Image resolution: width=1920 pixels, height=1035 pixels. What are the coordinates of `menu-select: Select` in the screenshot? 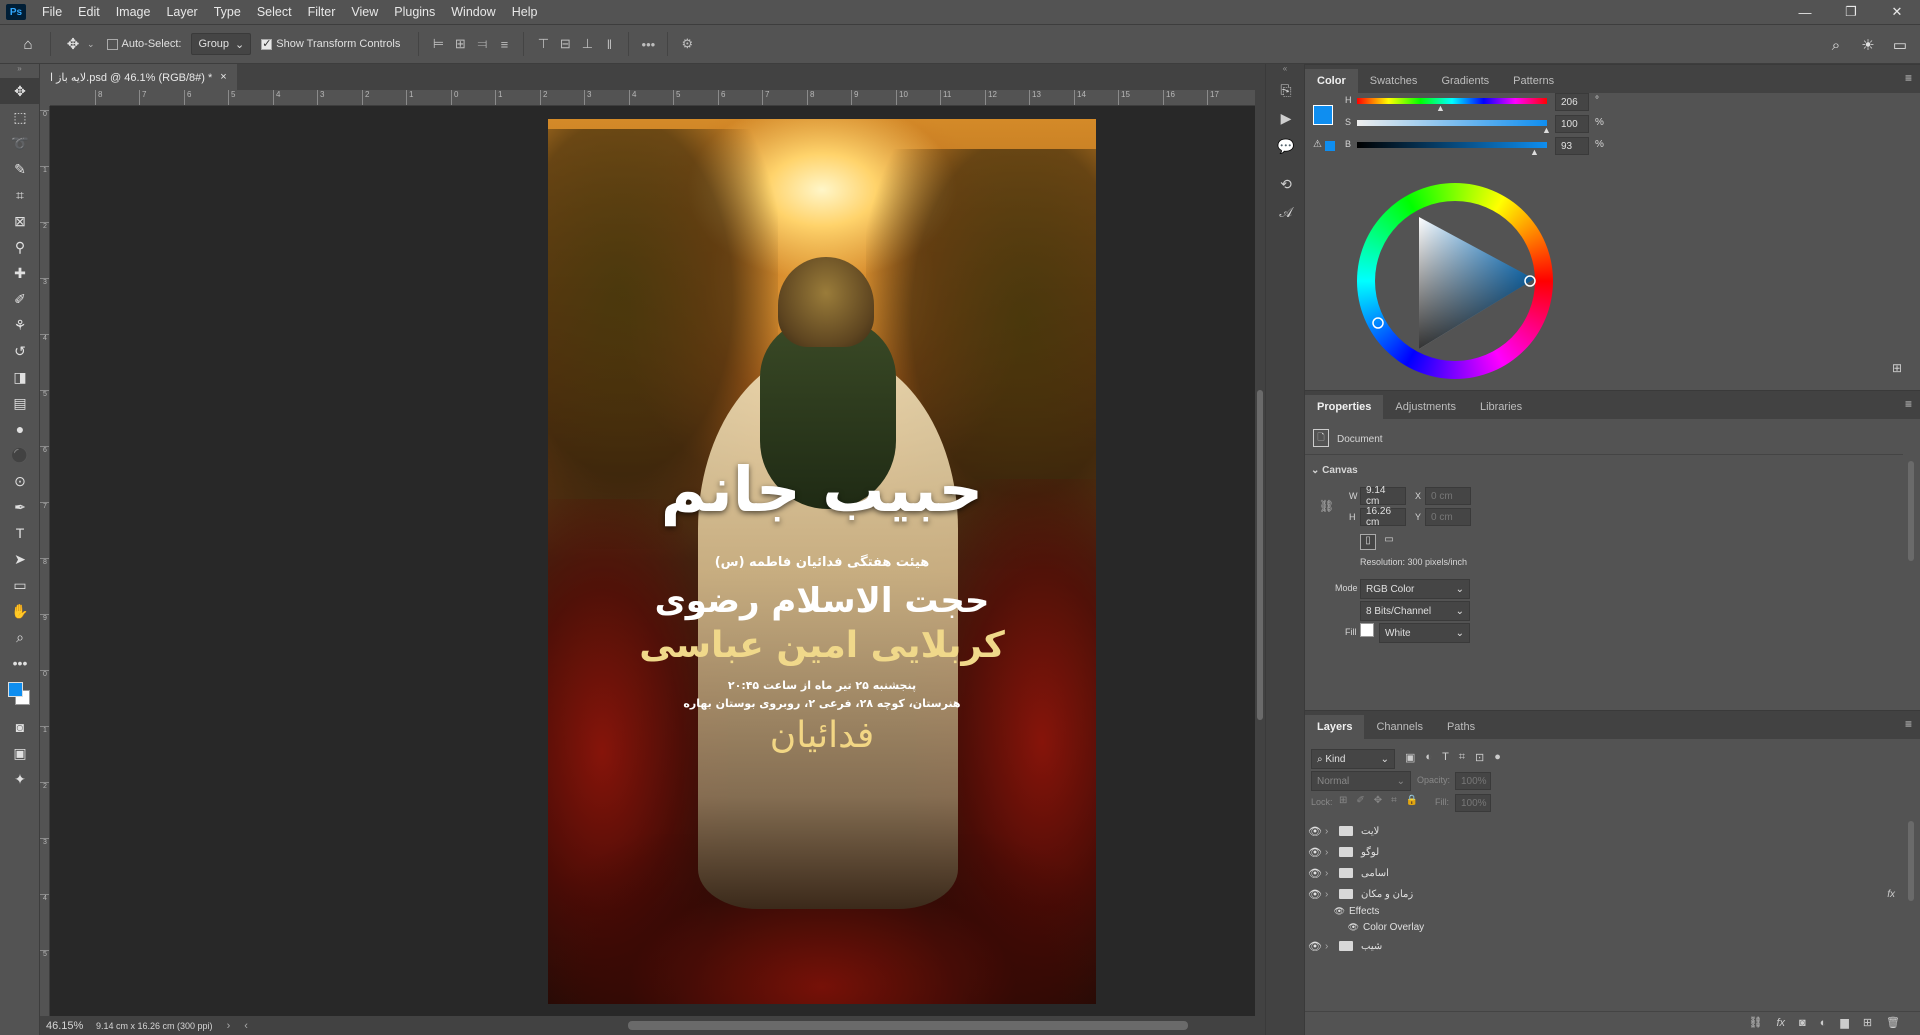 It's located at (274, 12).